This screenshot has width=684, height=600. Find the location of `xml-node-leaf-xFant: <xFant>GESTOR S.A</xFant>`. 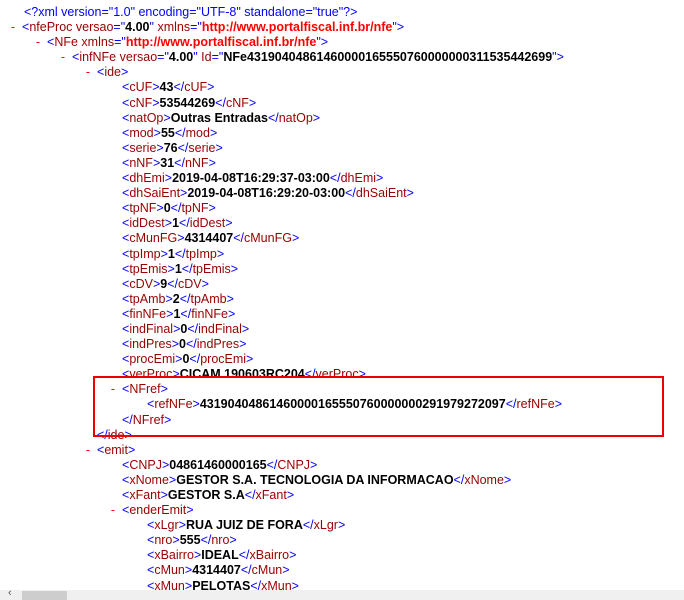

xml-node-leaf-xFant: <xFant>GESTOR S.A</xFant> is located at coordinates (342, 495).